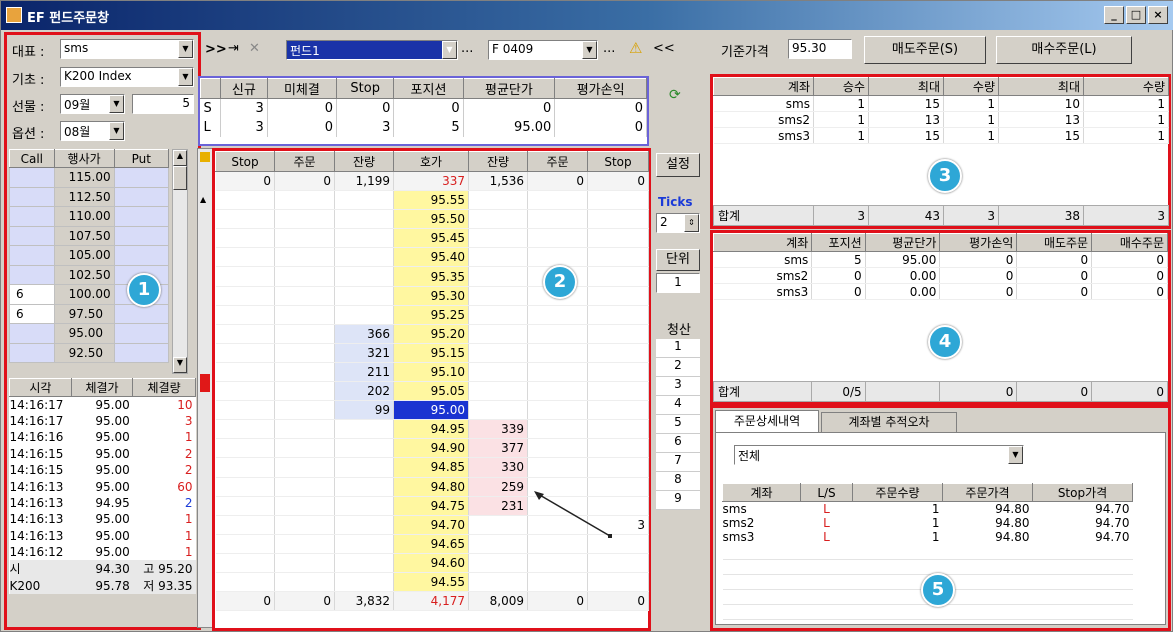  Describe the element at coordinates (678, 165) in the screenshot. I see `settings-button: 설정` at that location.